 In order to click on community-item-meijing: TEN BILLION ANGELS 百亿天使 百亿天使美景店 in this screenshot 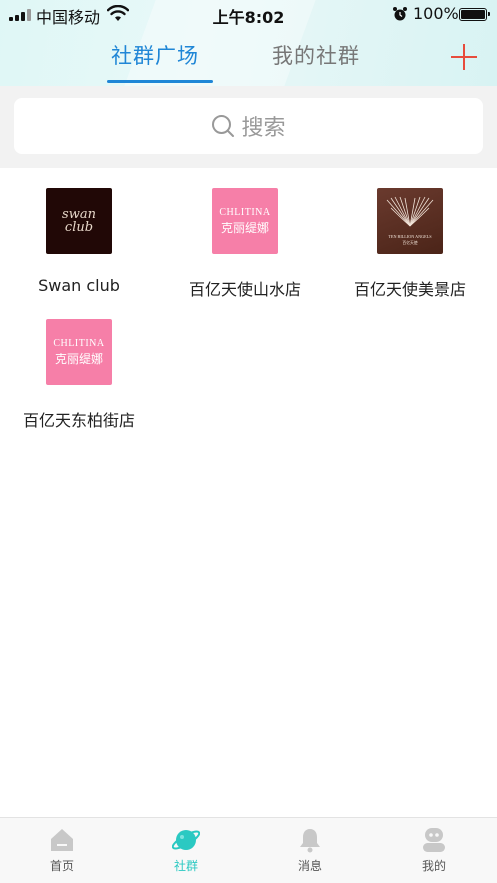, I will do `click(410, 244)`.